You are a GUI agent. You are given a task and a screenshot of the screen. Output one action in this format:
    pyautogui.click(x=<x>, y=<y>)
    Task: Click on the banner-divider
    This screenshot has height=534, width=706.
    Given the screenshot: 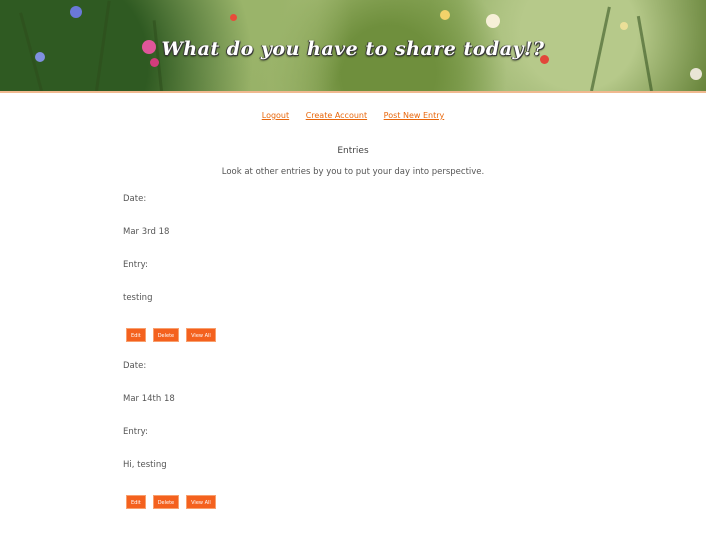 What is the action you would take?
    pyautogui.click(x=353, y=92)
    